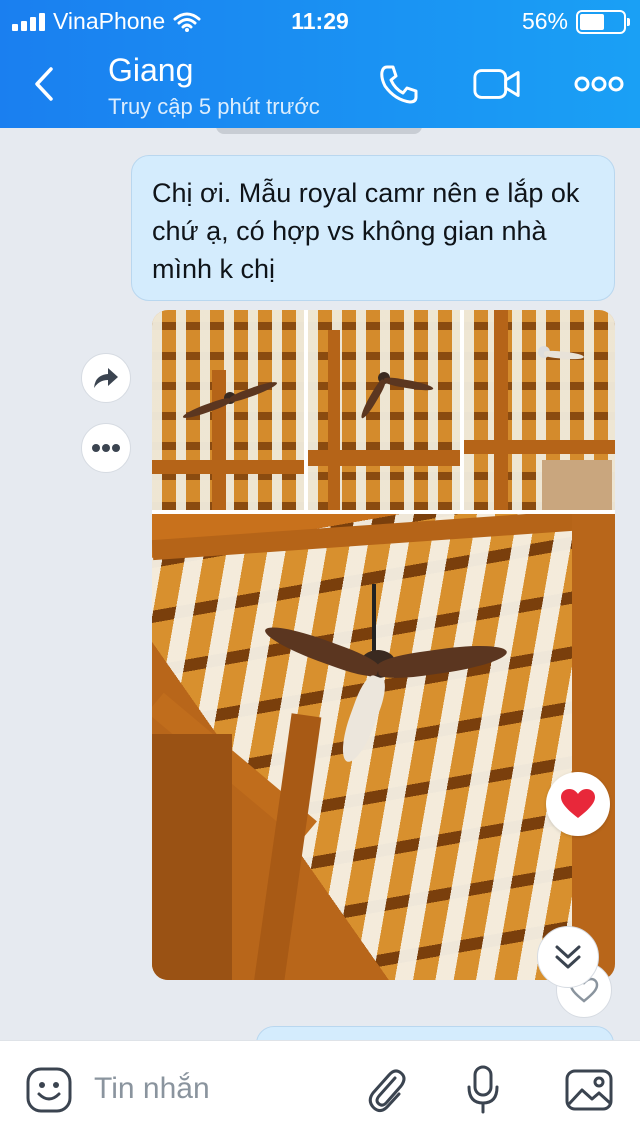 This screenshot has height=1136, width=640. What do you see at coordinates (374, 619) in the screenshot?
I see `fan-rod` at bounding box center [374, 619].